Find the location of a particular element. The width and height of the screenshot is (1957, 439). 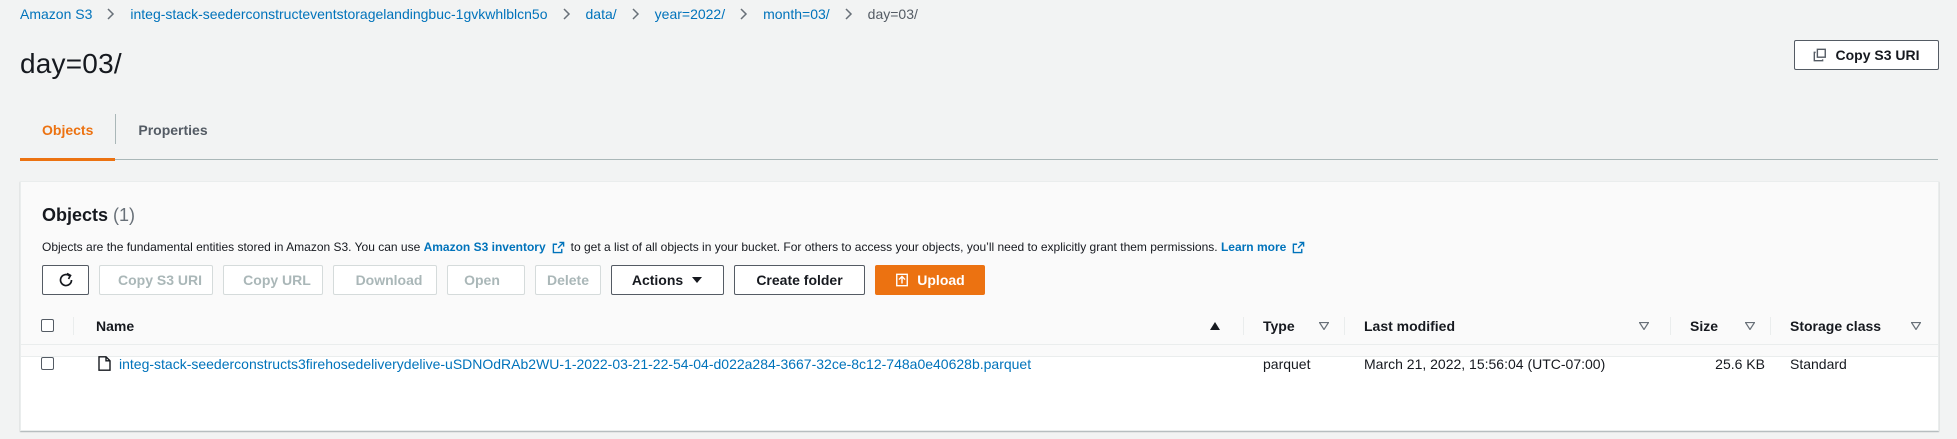

col-last-modified-label: Last modified is located at coordinates (1410, 325).